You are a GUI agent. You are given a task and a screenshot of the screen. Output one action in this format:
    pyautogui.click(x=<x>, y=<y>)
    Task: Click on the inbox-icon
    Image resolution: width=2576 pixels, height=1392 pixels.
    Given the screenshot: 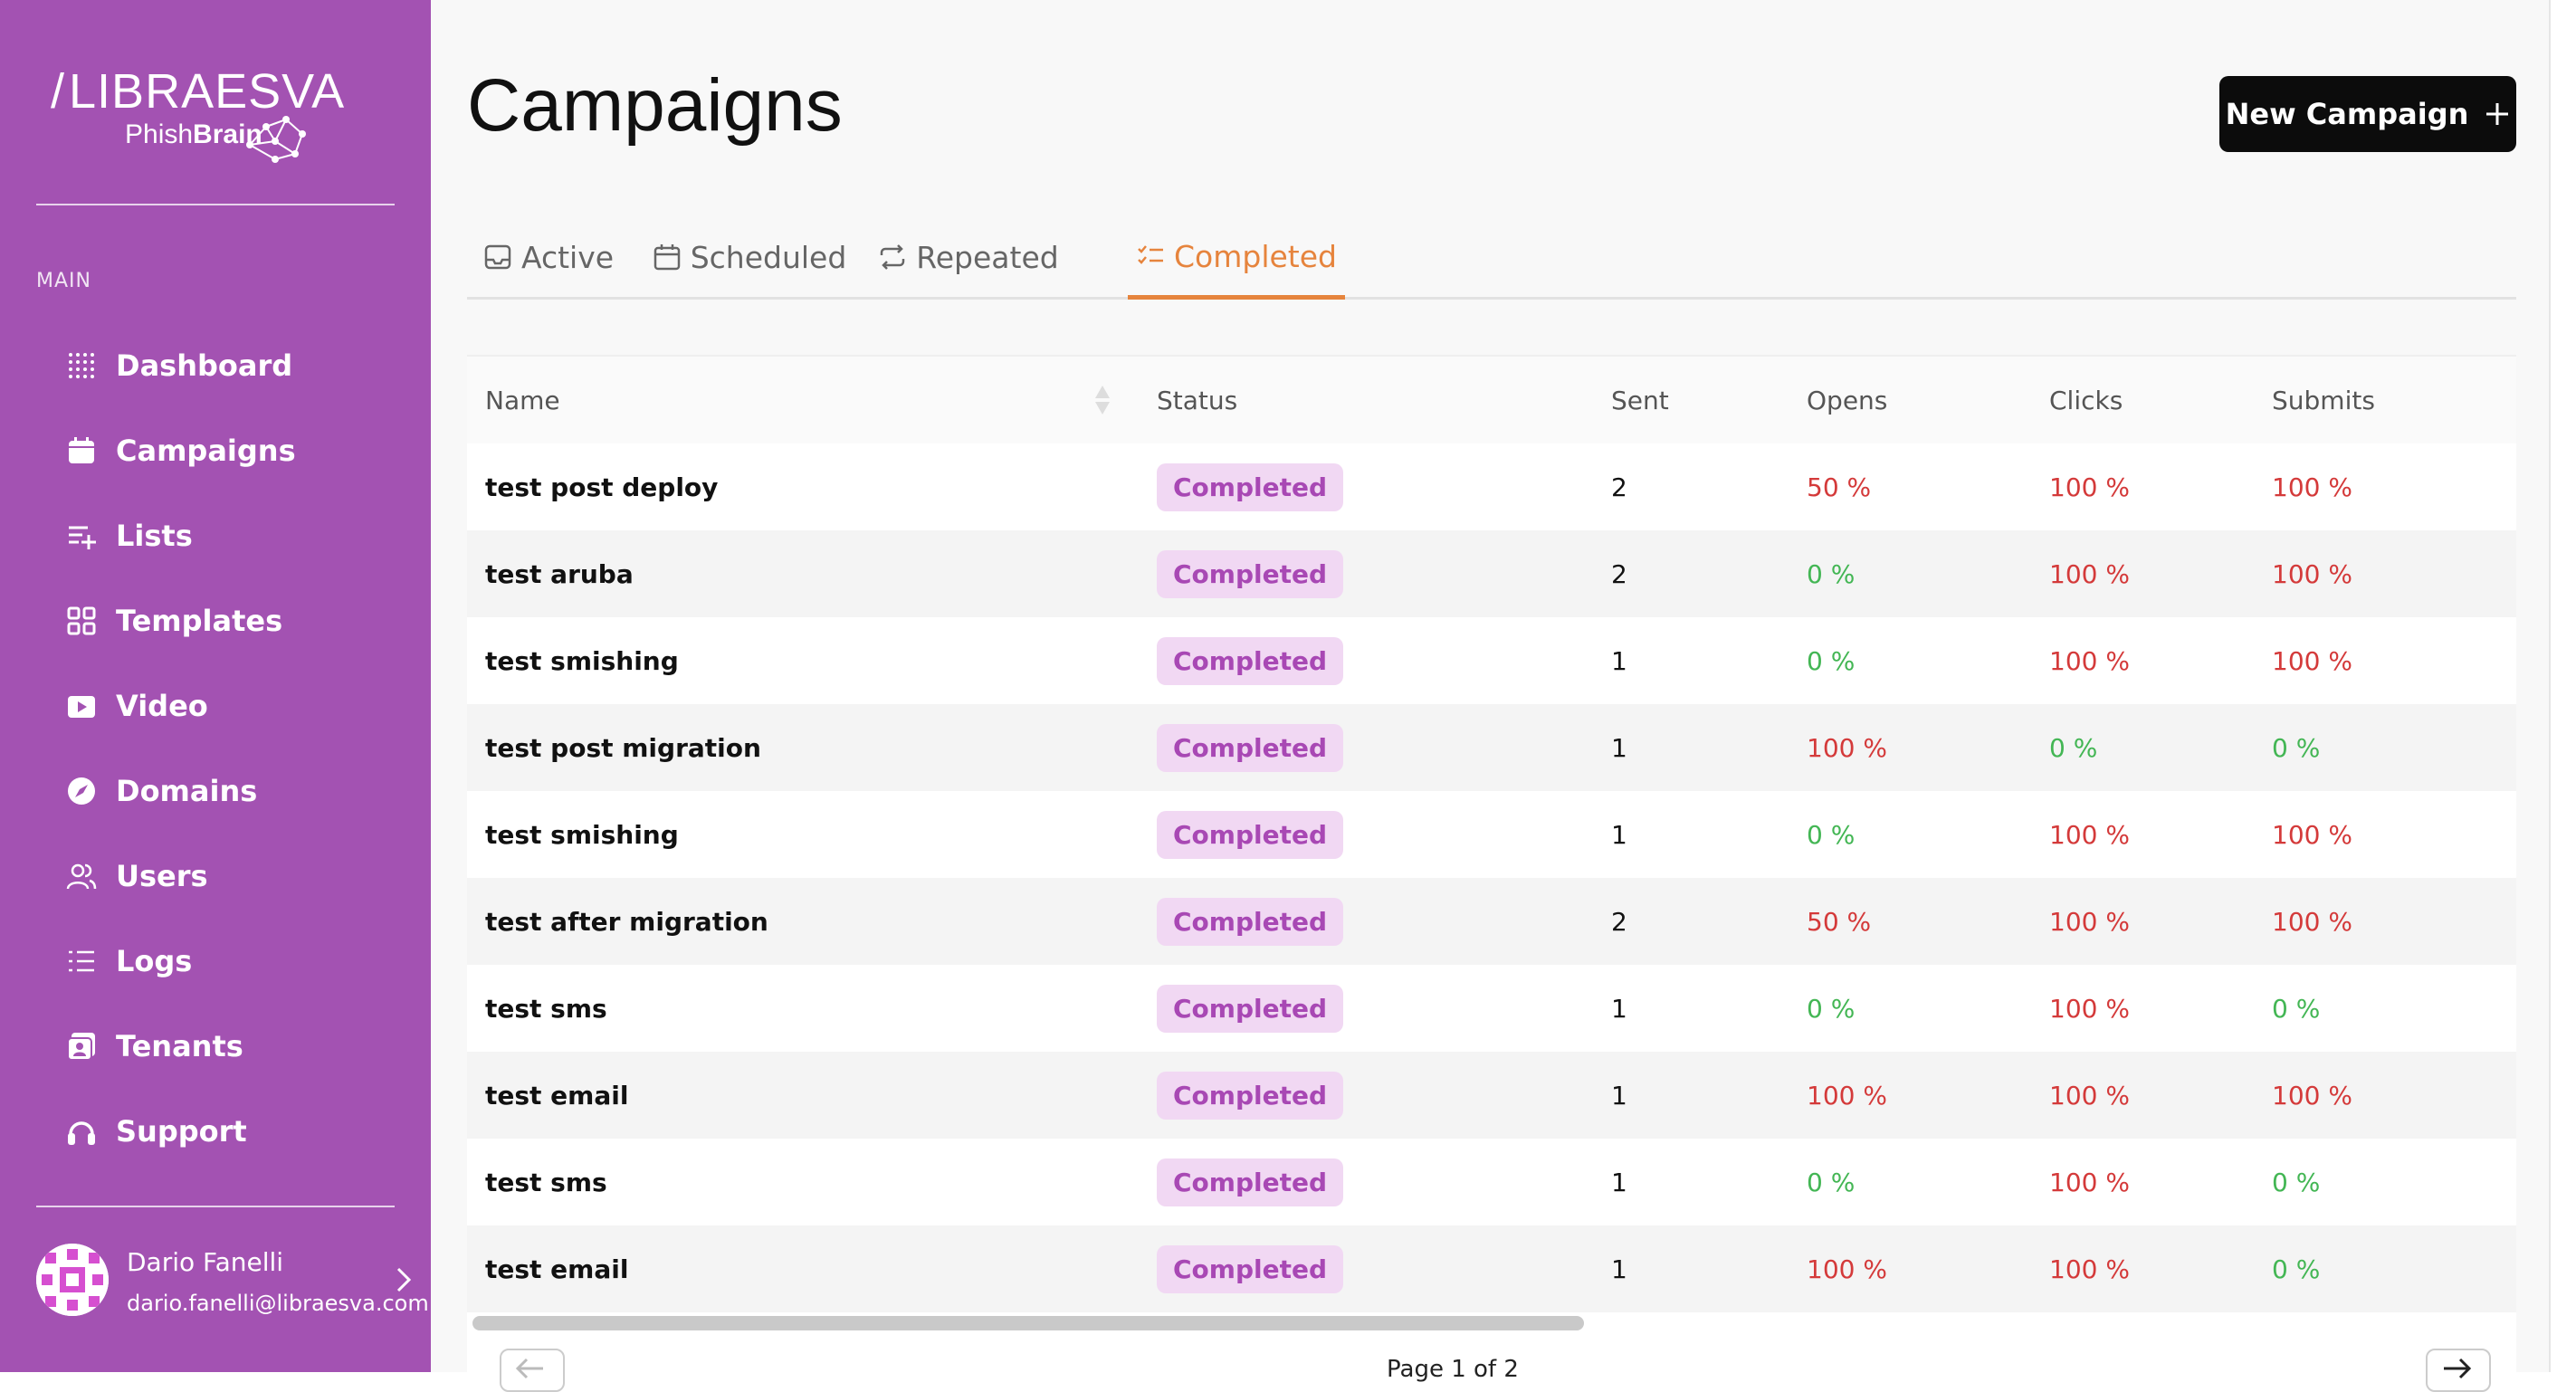 What is the action you would take?
    pyautogui.click(x=498, y=257)
    